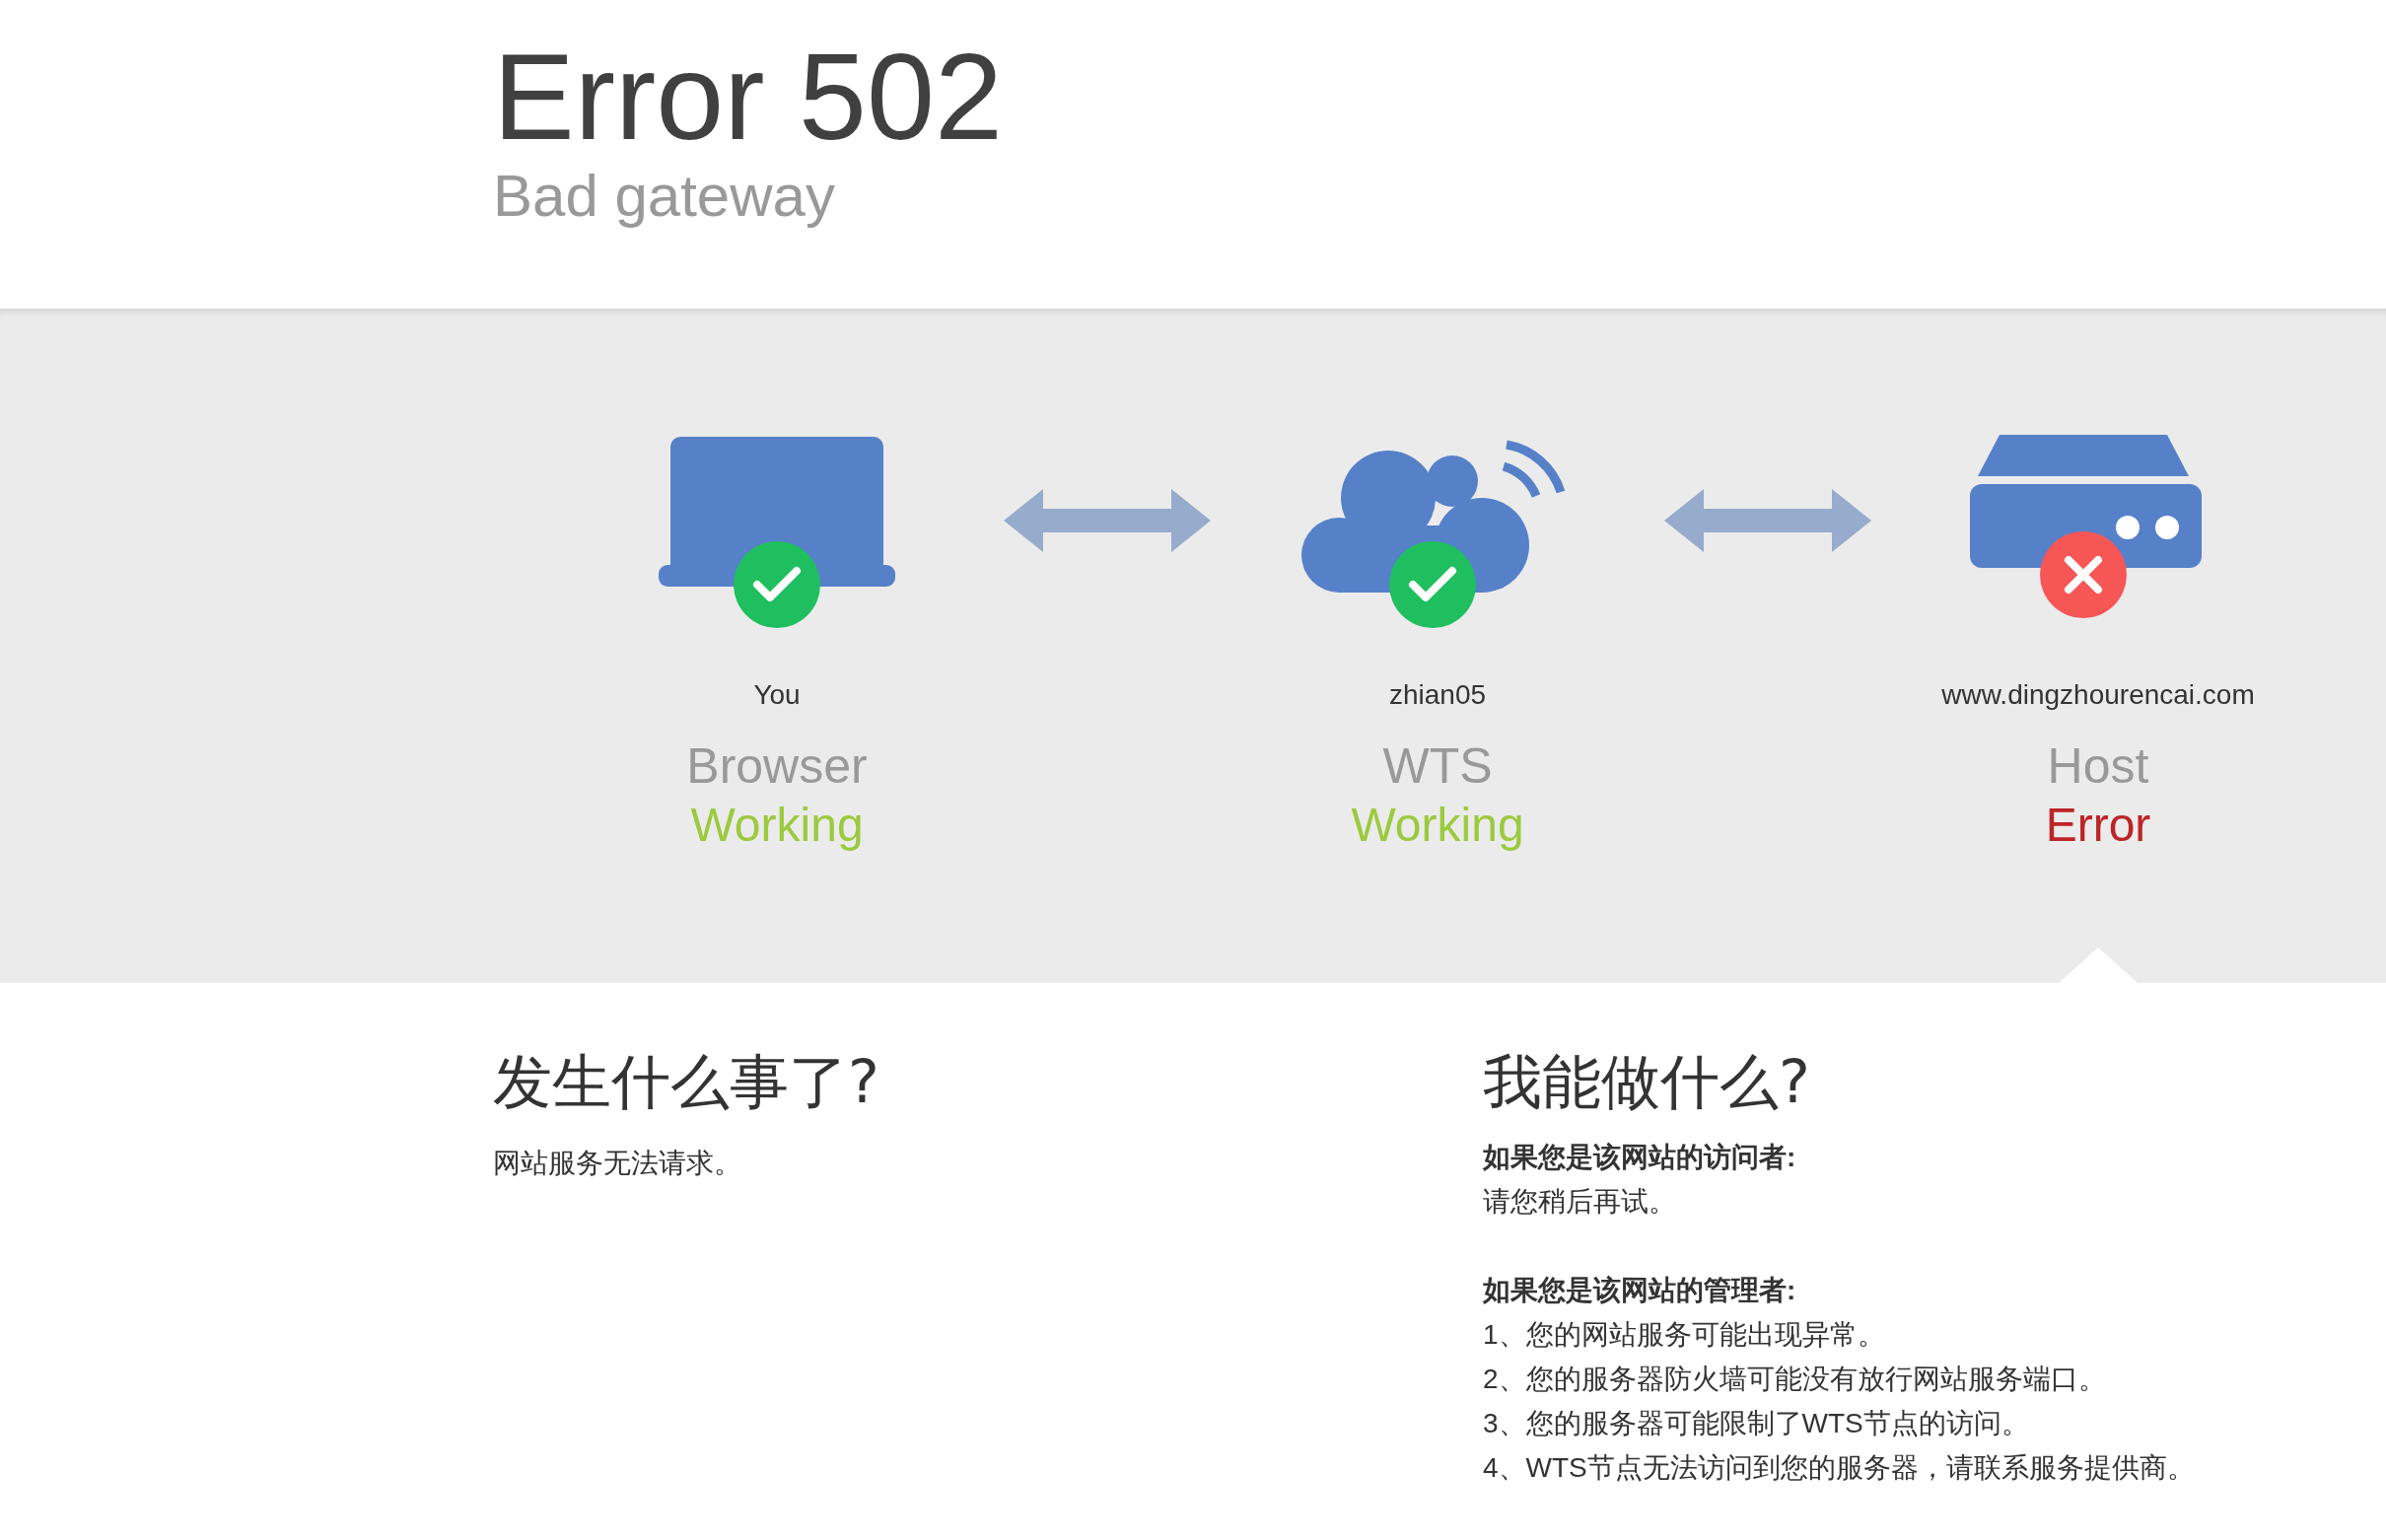 The width and height of the screenshot is (2386, 1540). I want to click on section-heading: 我能做什么?, so click(1646, 1082).